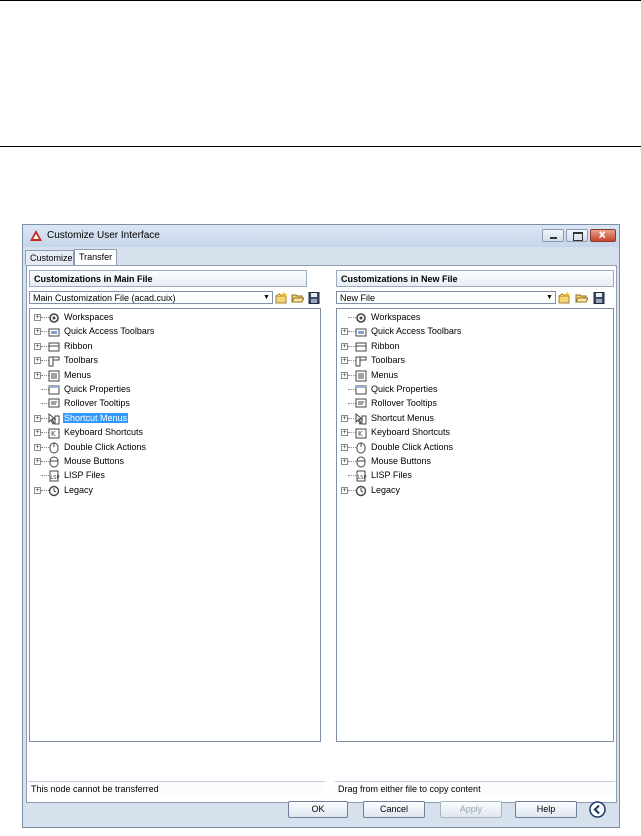 The height and width of the screenshot is (836, 641). I want to click on tree-node-label: Double Click Actions, so click(105, 446).